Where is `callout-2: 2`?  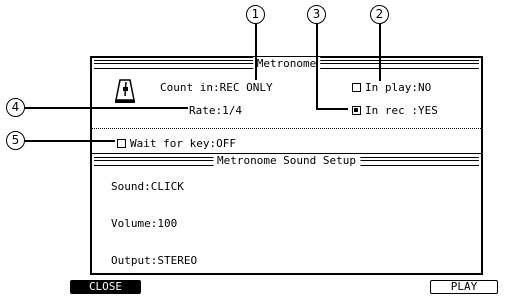 callout-2: 2 is located at coordinates (379, 14).